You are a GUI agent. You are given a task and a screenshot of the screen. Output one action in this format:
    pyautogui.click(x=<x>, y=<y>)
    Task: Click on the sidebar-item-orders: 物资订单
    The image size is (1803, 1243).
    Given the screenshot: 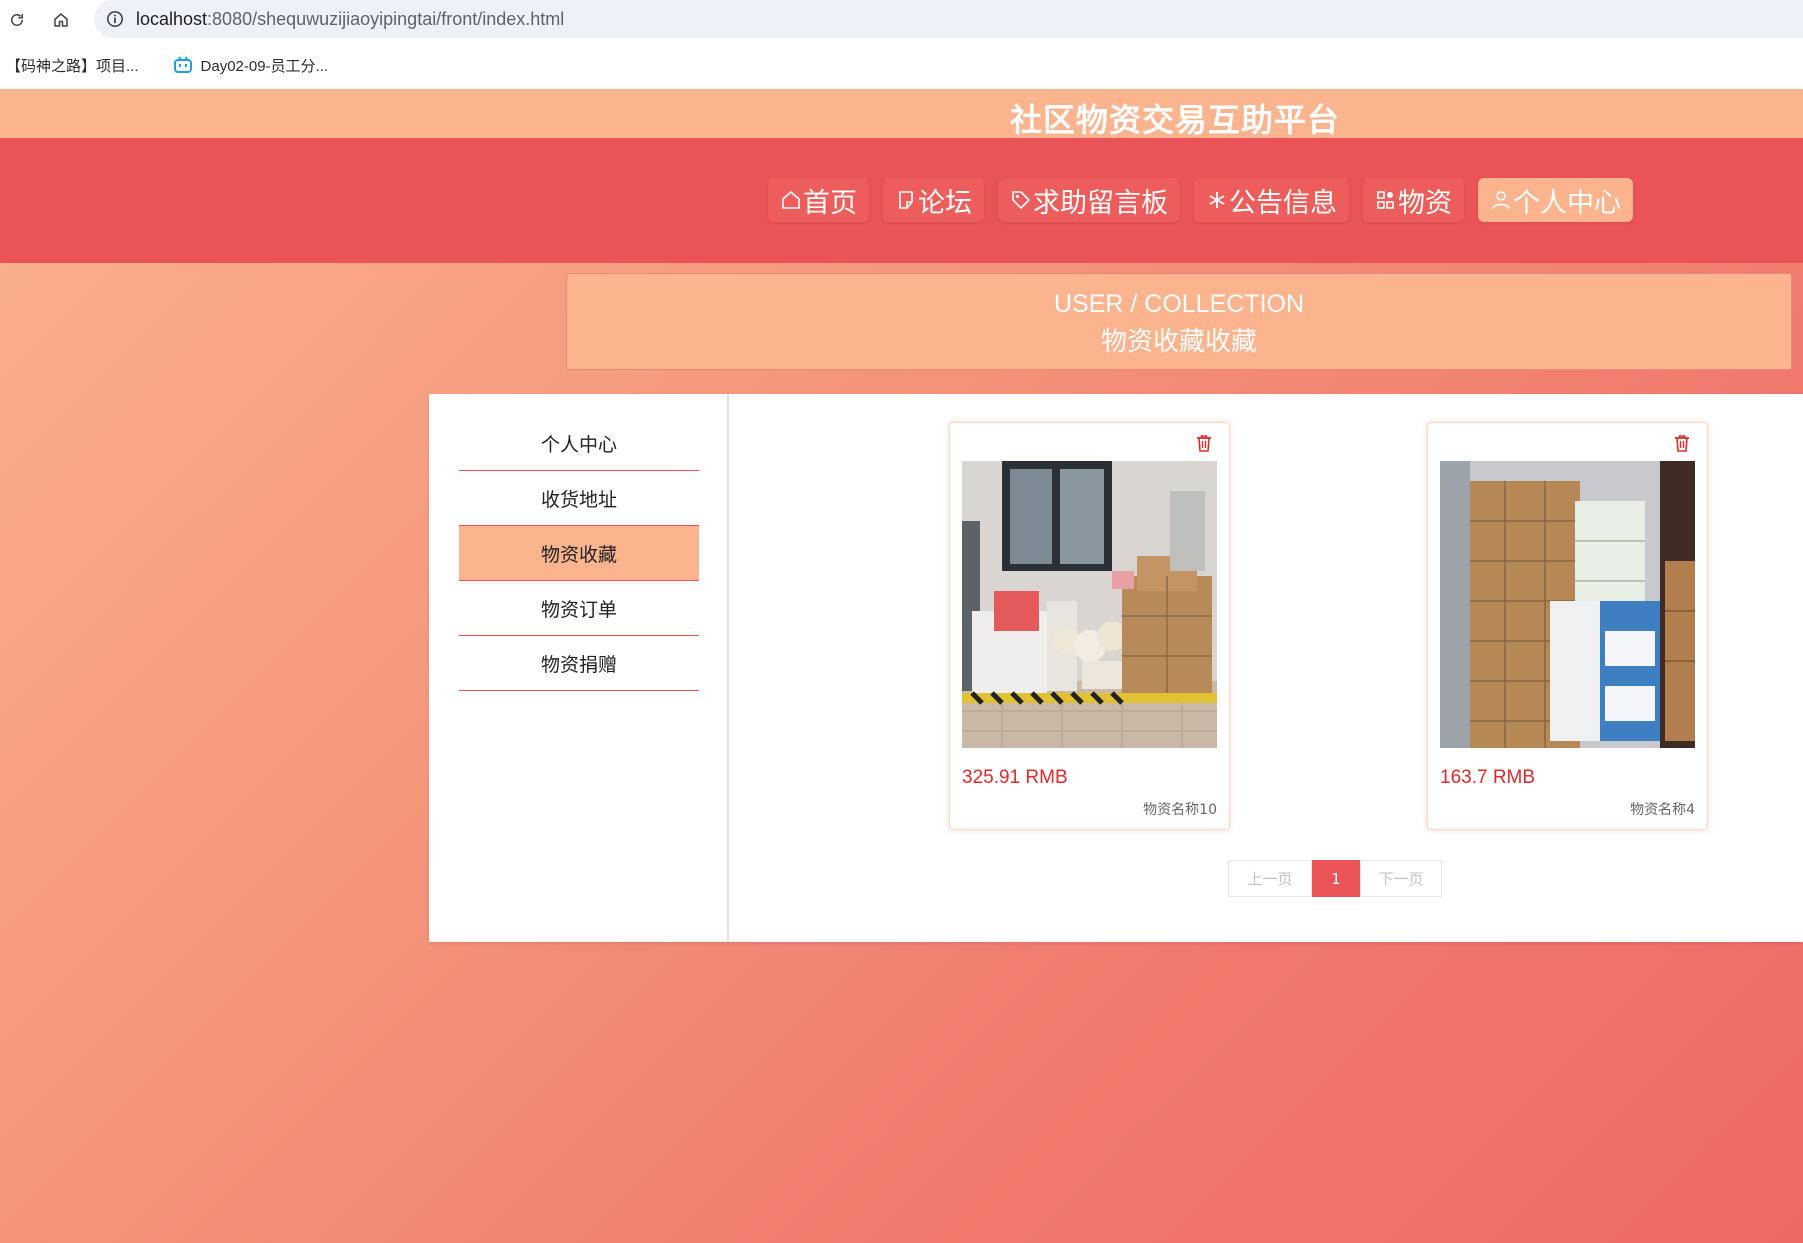 What is the action you would take?
    pyautogui.click(x=579, y=608)
    